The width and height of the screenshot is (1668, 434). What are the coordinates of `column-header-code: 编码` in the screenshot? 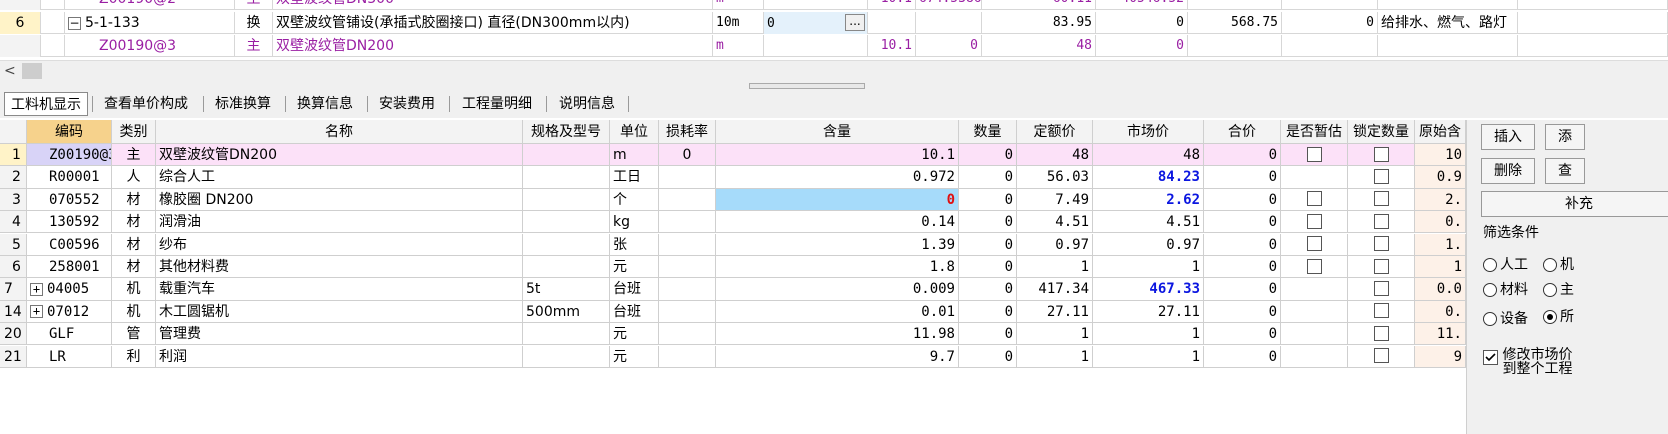 It's located at (69, 131).